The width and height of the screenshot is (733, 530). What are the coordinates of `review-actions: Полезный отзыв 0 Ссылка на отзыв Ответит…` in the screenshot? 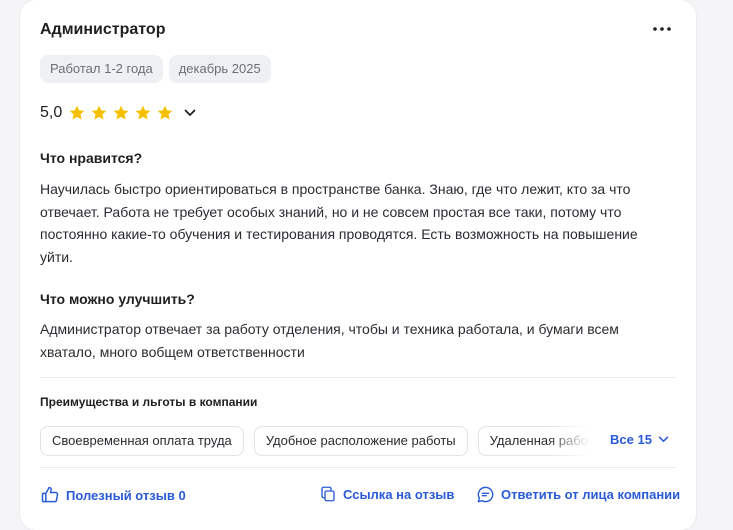 It's located at (358, 496).